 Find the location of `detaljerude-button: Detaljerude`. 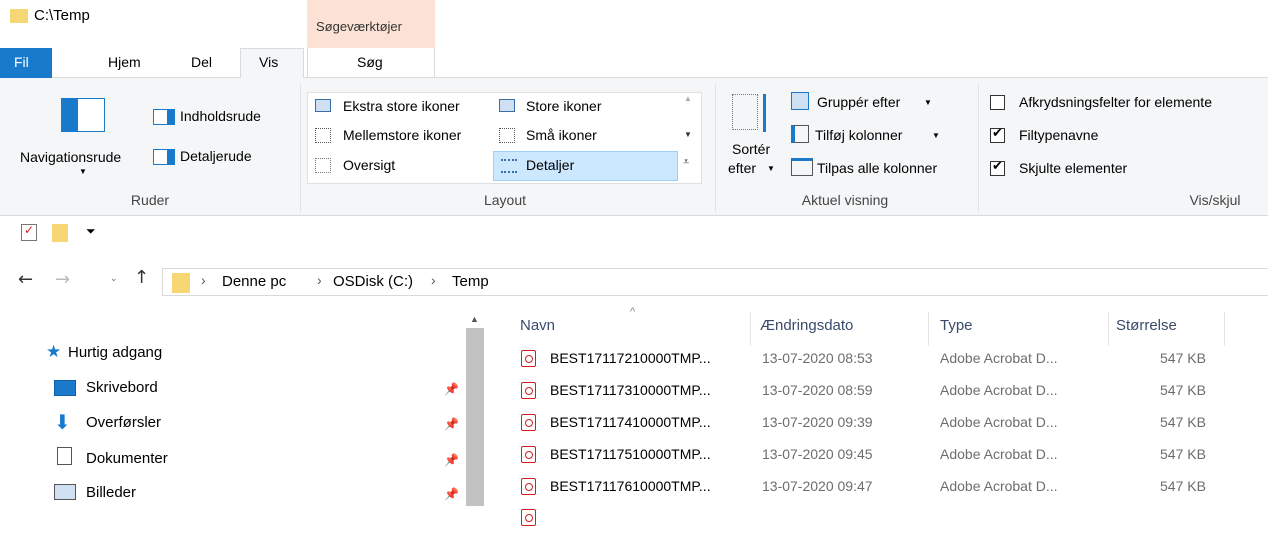

detaljerude-button: Detaljerude is located at coordinates (216, 156).